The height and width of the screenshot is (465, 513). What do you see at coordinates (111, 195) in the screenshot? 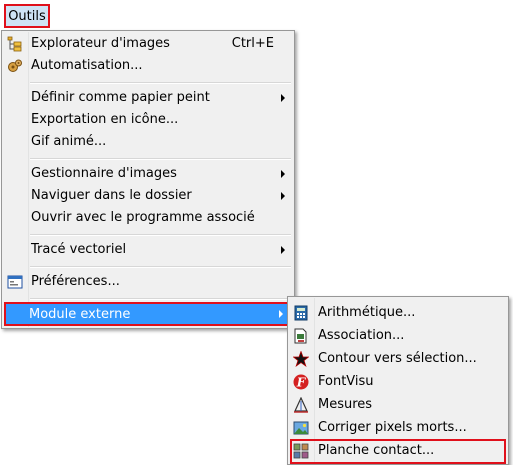
I see `menu-item-browse-folder-label: Naviguer dans le dossier` at bounding box center [111, 195].